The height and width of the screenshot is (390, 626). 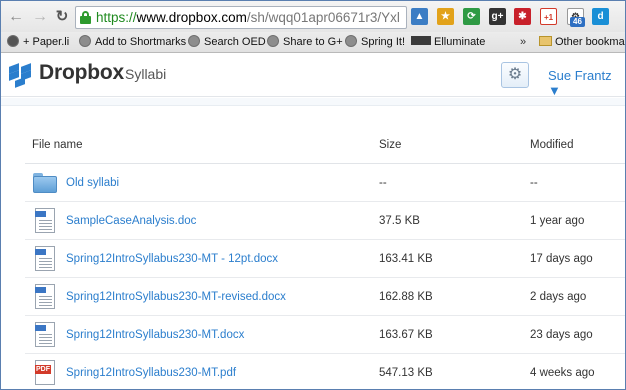 What do you see at coordinates (325, 183) in the screenshot?
I see `table-row: Old syllabi -- --` at bounding box center [325, 183].